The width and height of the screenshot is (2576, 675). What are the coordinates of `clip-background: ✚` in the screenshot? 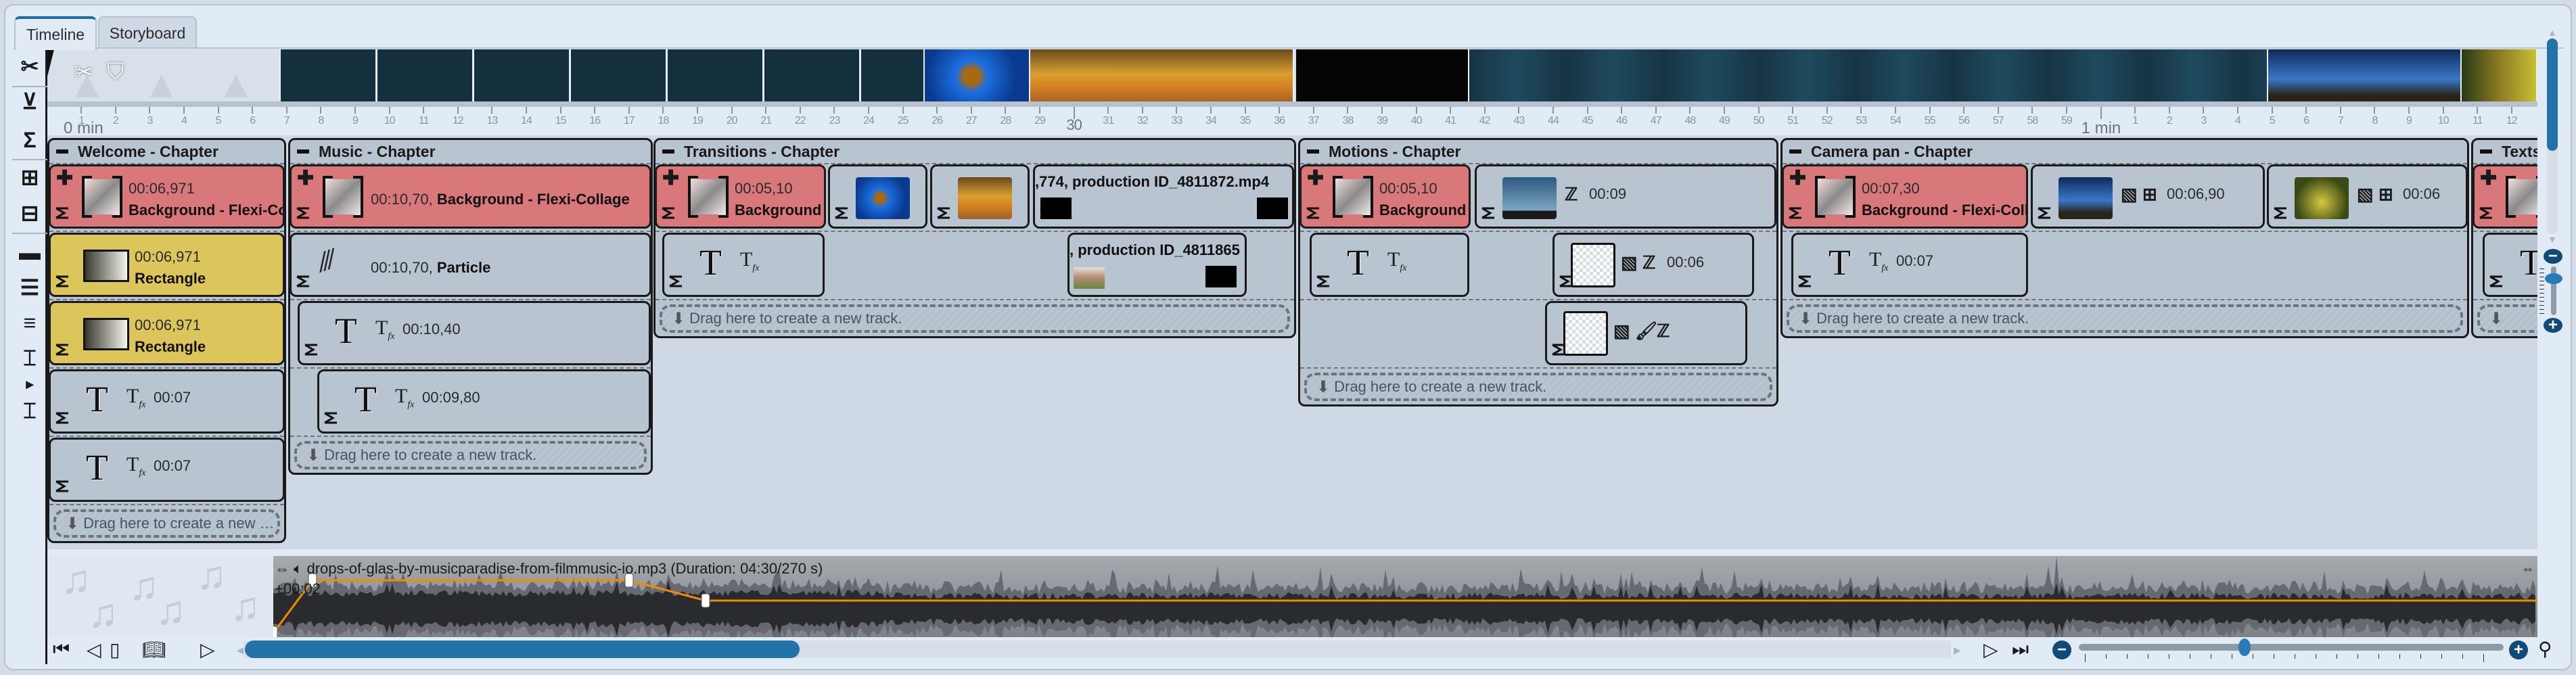 It's located at (2504, 196).